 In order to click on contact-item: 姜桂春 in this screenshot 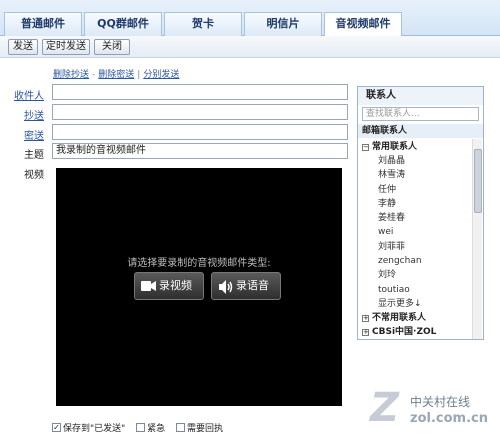, I will do `click(414, 218)`.